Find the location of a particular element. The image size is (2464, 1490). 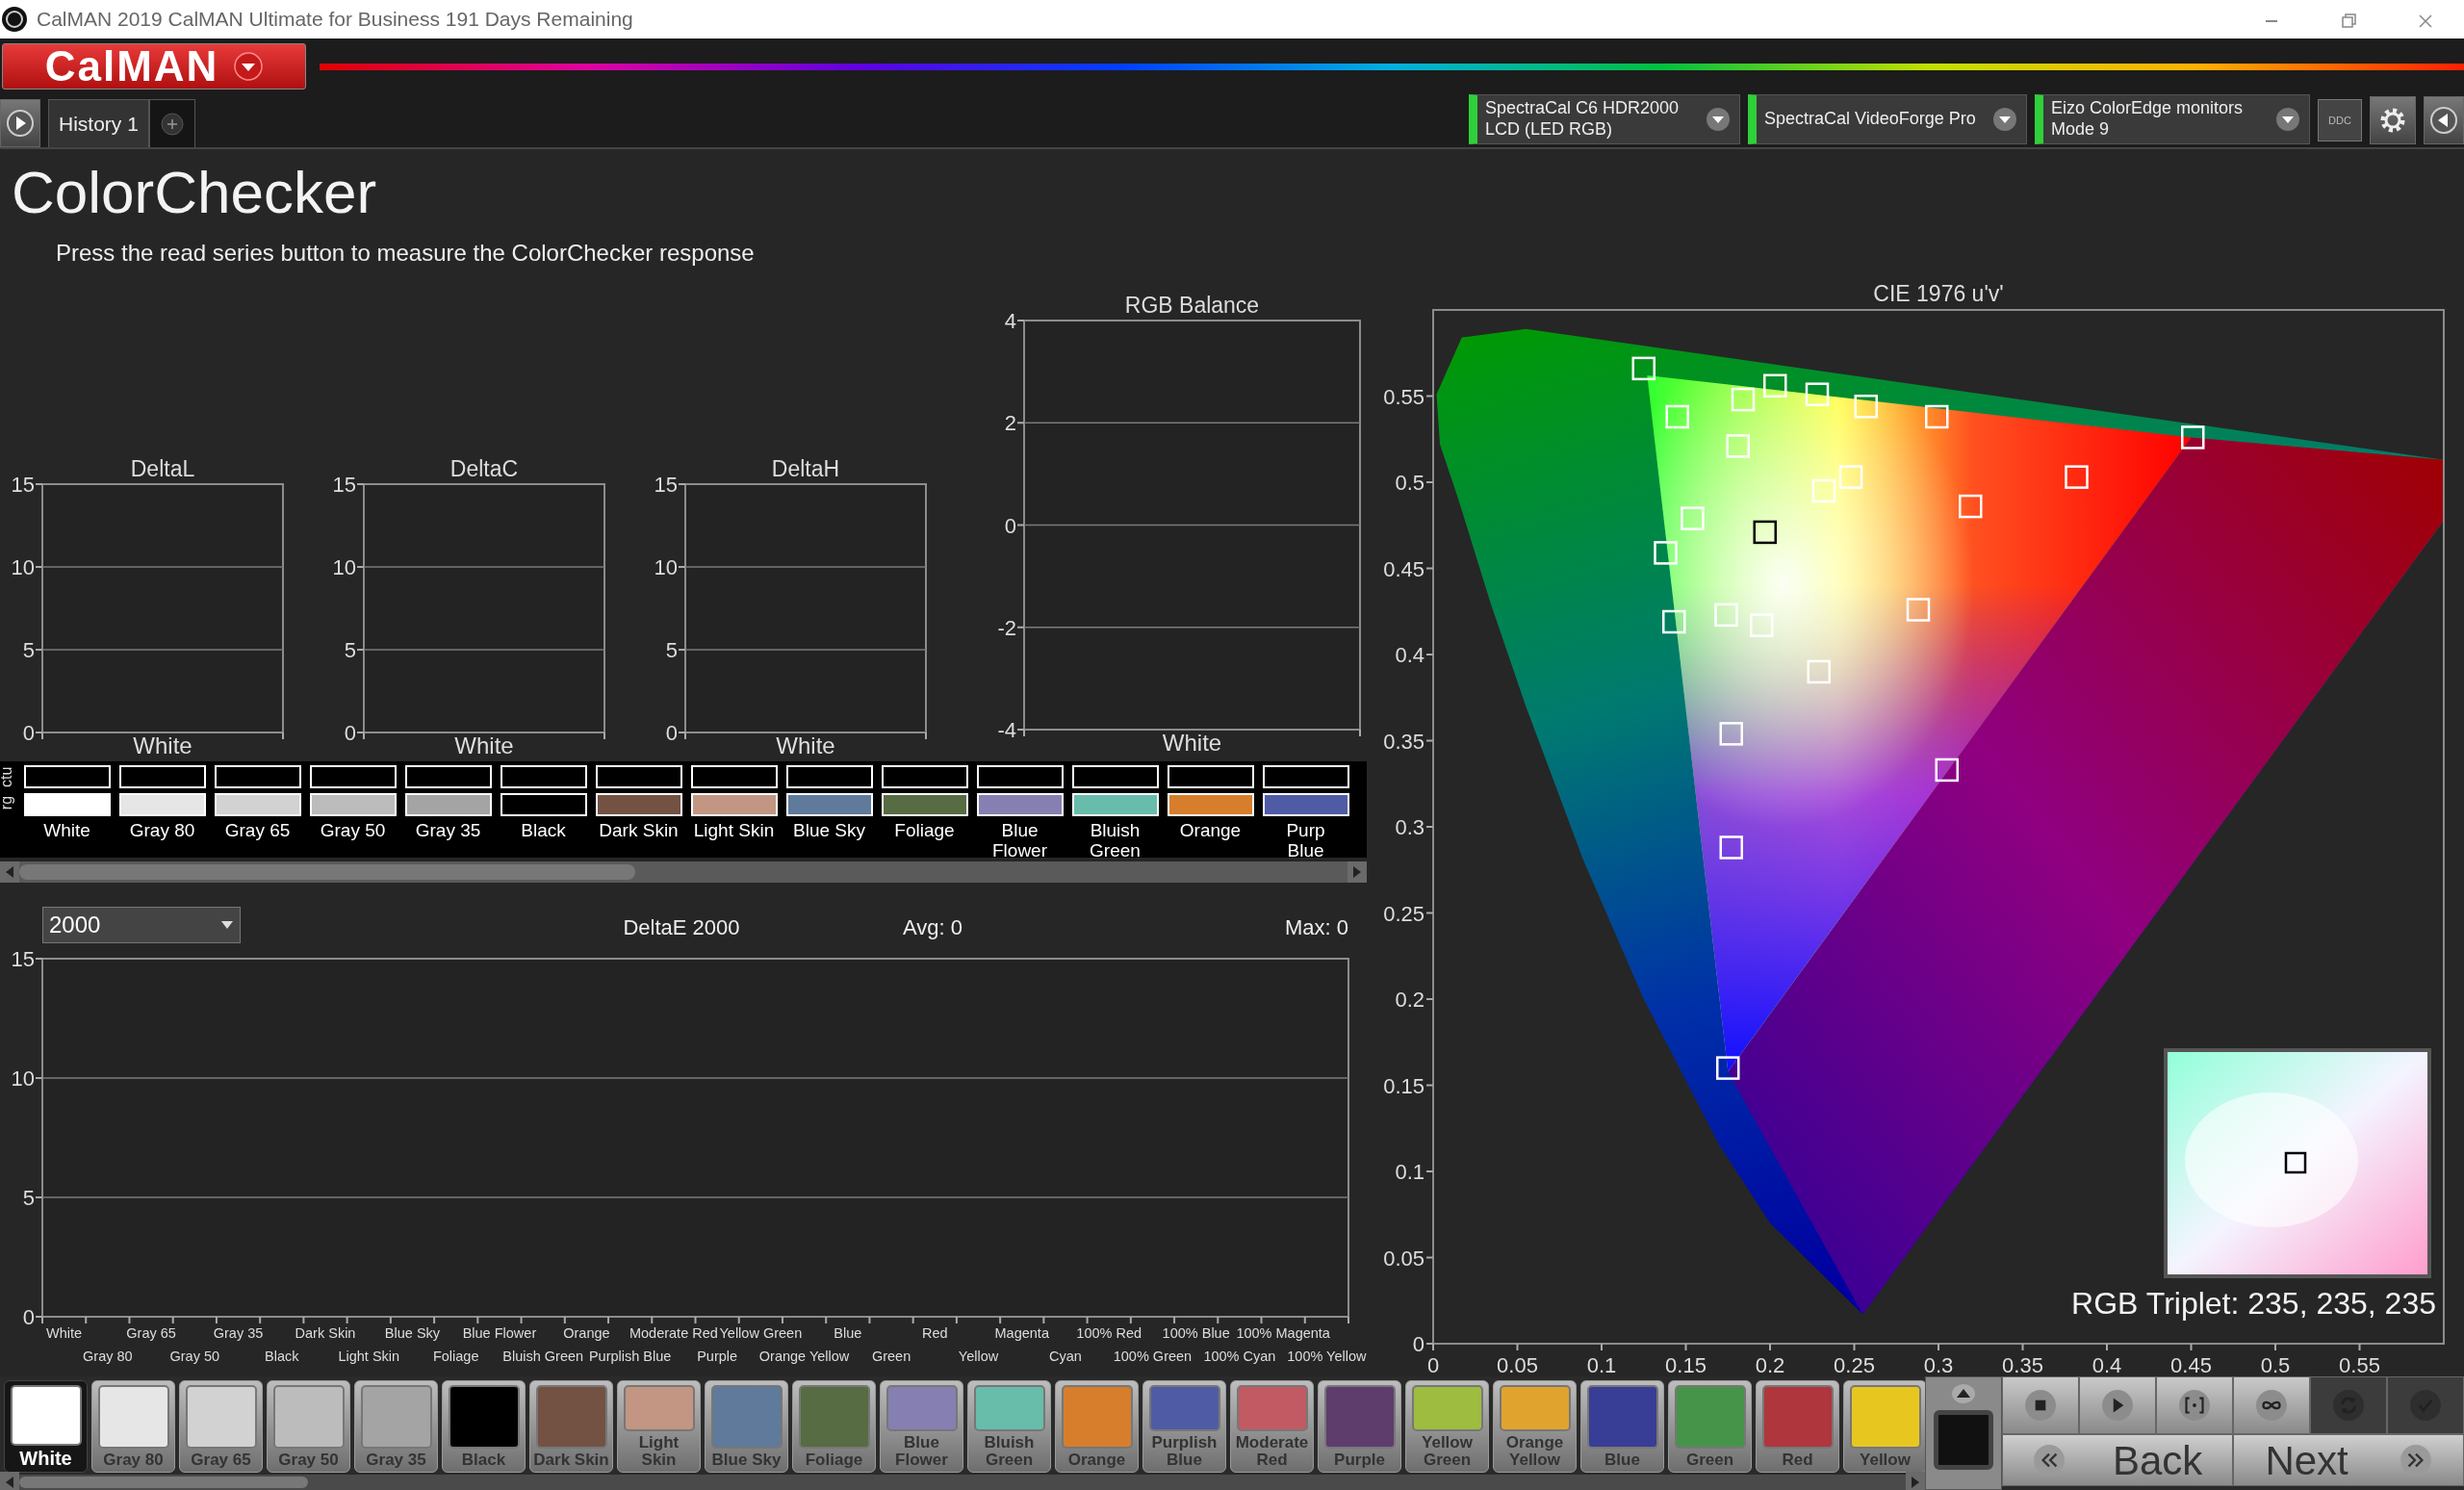

patch-label: Black is located at coordinates (543, 831).